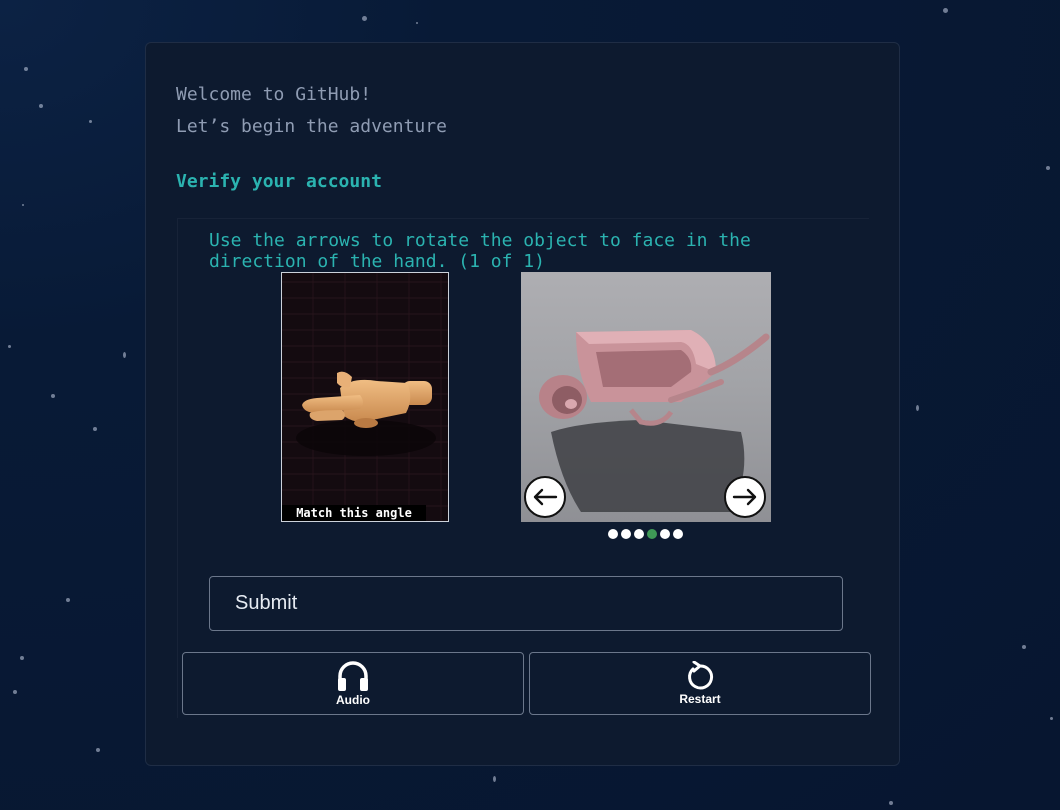 This screenshot has width=1060, height=810. I want to click on audio-button: Audio, so click(353, 683).